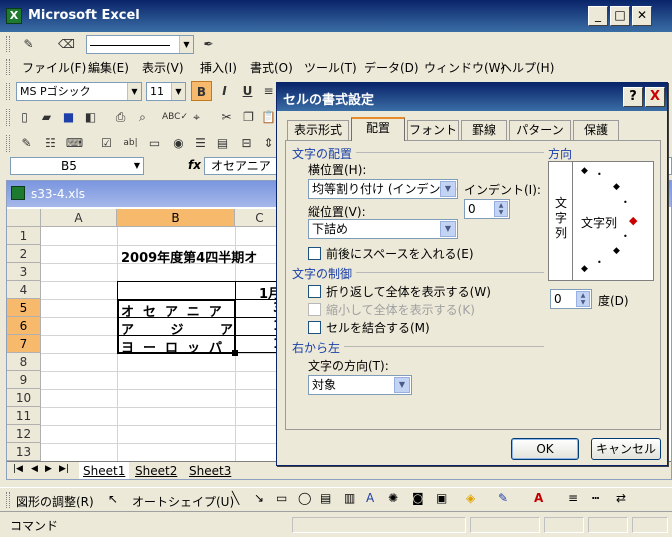 The image size is (672, 537). Describe the element at coordinates (598, 16) in the screenshot. I see `minimize-button: _` at that location.